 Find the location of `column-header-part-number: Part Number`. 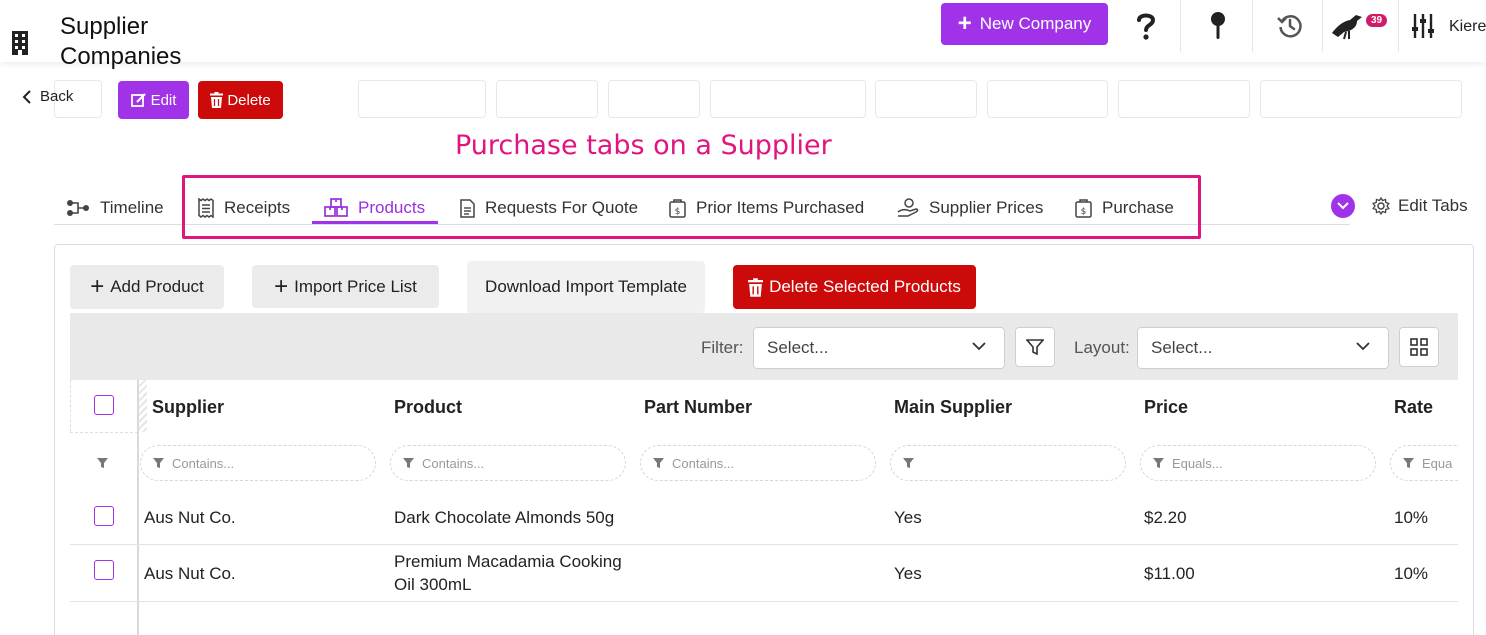

column-header-part-number: Part Number is located at coordinates (698, 407).